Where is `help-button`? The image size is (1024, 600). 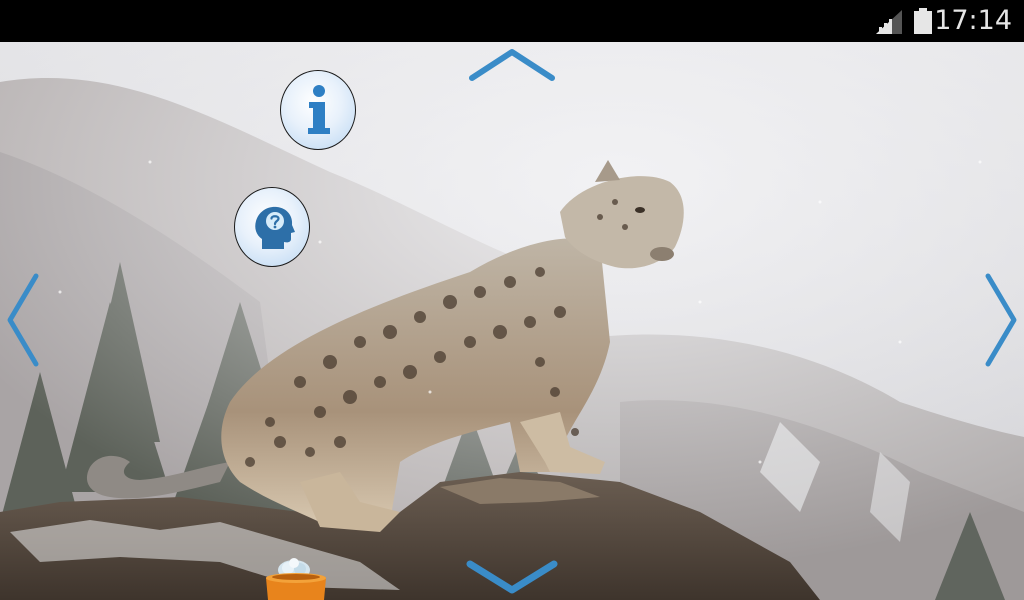
help-button is located at coordinates (272, 227).